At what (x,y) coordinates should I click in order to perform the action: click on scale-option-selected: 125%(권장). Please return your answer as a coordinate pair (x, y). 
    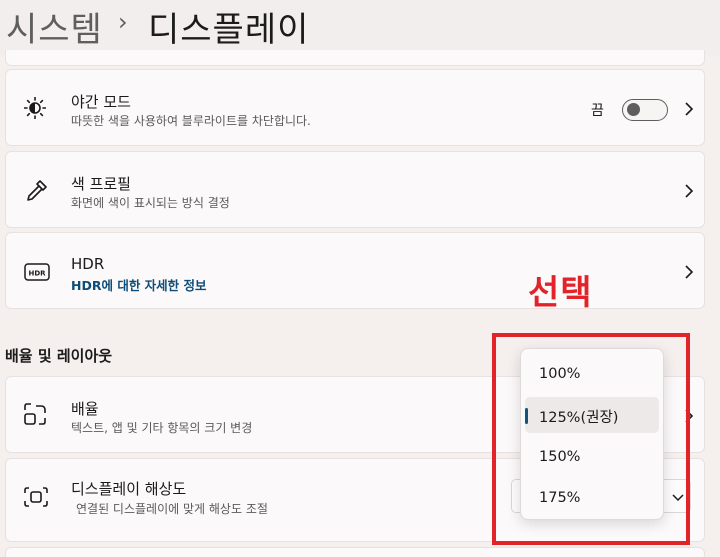
    Looking at the image, I should click on (592, 415).